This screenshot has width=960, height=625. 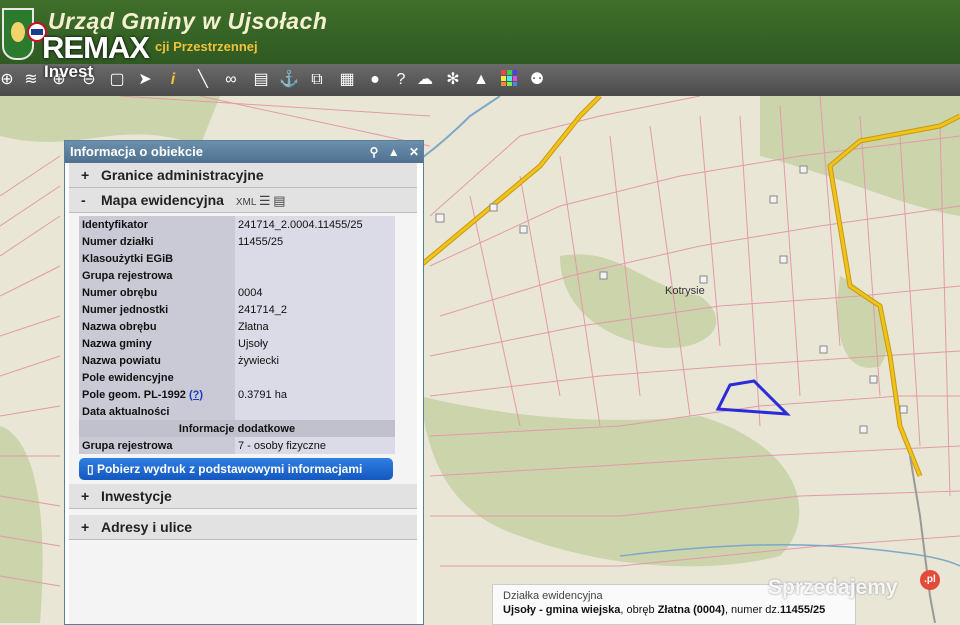 What do you see at coordinates (315, 309) in the screenshot?
I see `attribute-value: 241714_2` at bounding box center [315, 309].